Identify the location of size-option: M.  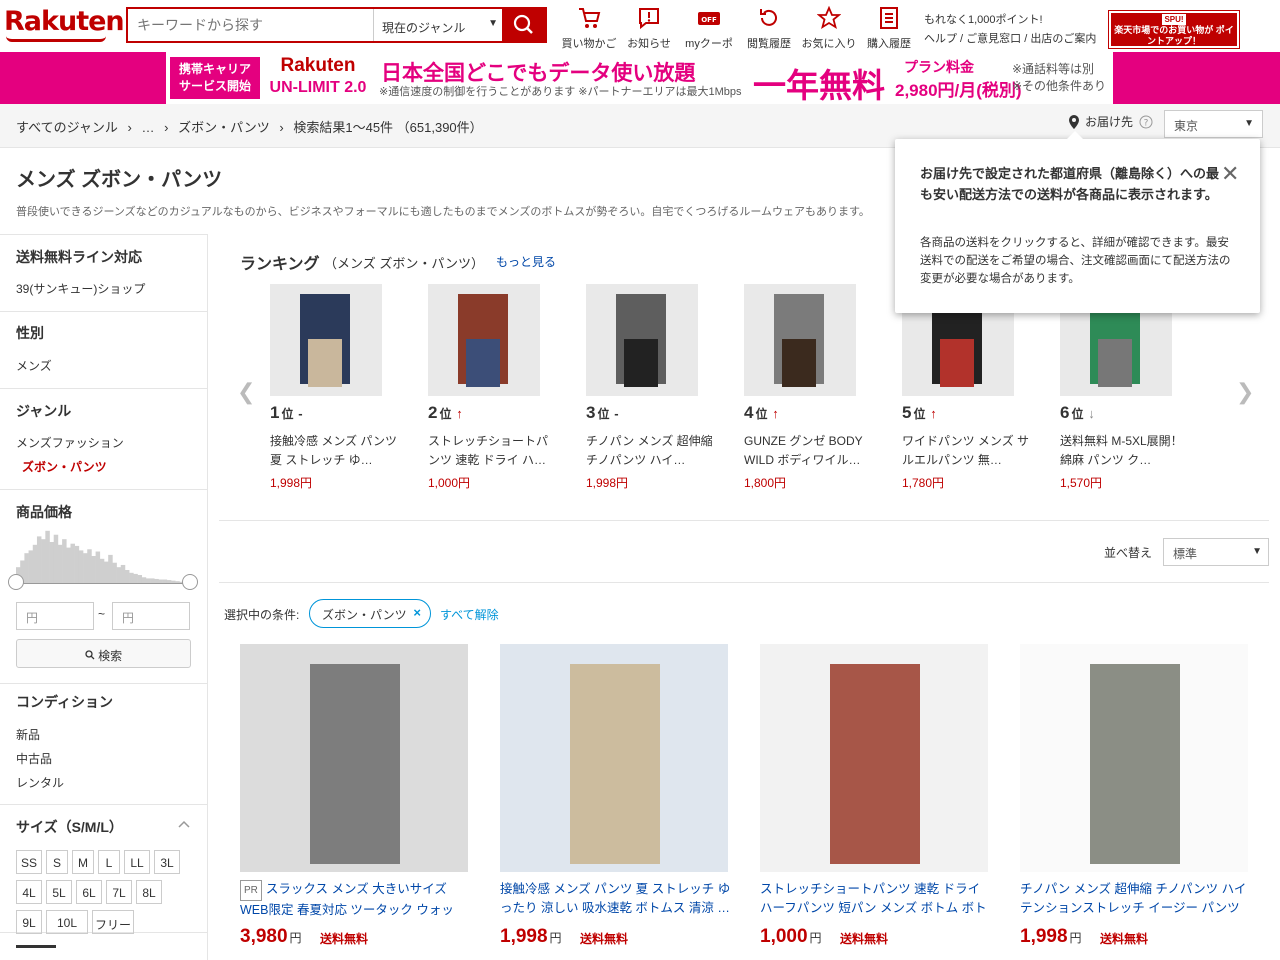
(83, 862).